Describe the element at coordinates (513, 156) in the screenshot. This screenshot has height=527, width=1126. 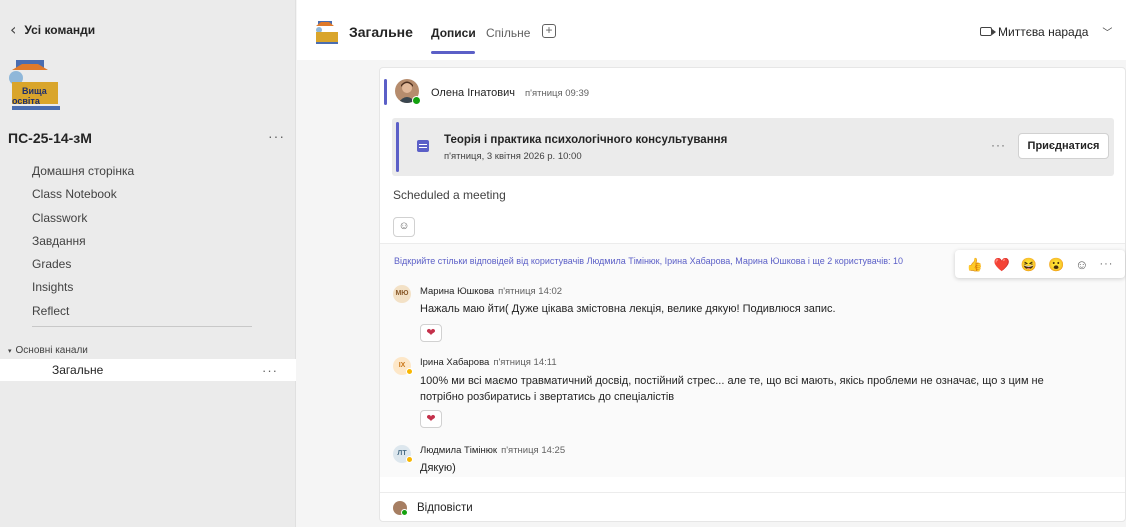
I see `meeting-date: п'ятниця, 3 квітня 2026 р. 10:00` at that location.